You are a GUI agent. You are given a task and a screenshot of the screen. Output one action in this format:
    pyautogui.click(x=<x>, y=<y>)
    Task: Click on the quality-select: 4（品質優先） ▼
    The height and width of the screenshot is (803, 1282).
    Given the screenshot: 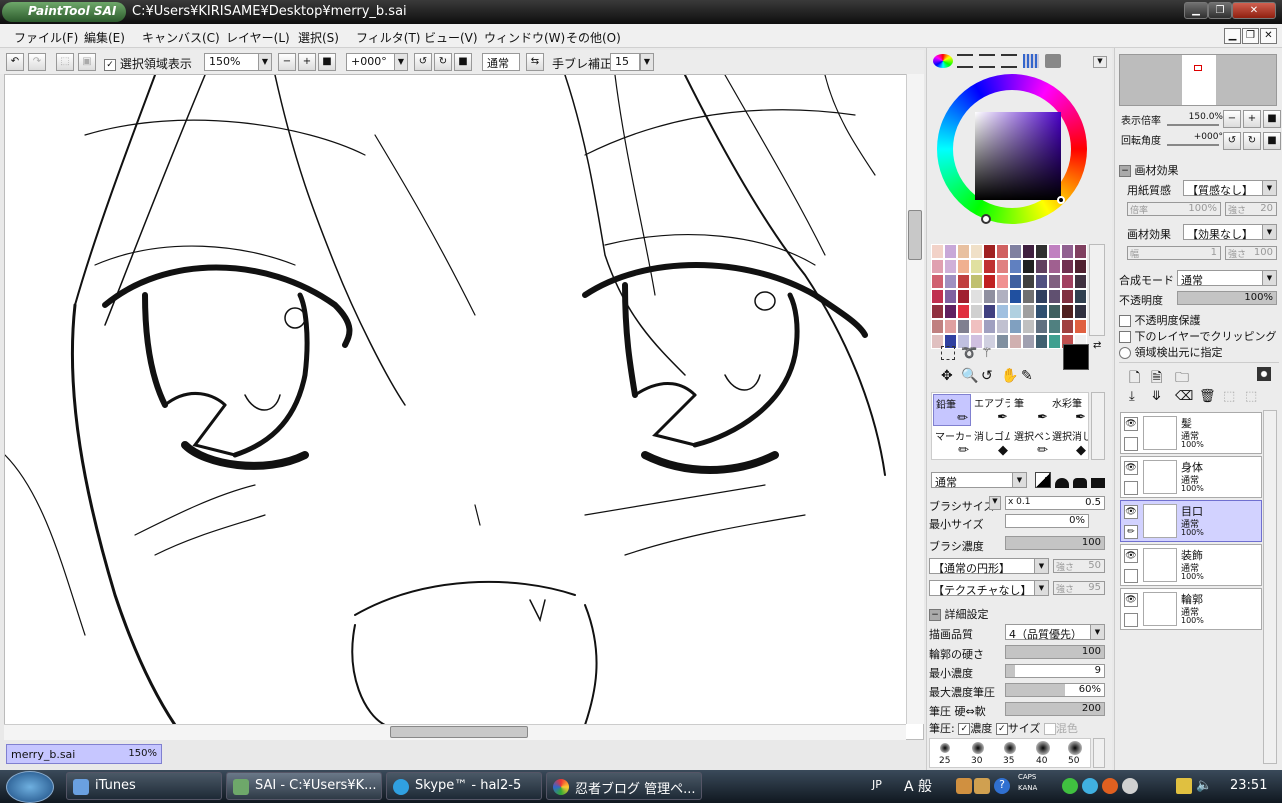 What is the action you would take?
    pyautogui.click(x=1055, y=632)
    